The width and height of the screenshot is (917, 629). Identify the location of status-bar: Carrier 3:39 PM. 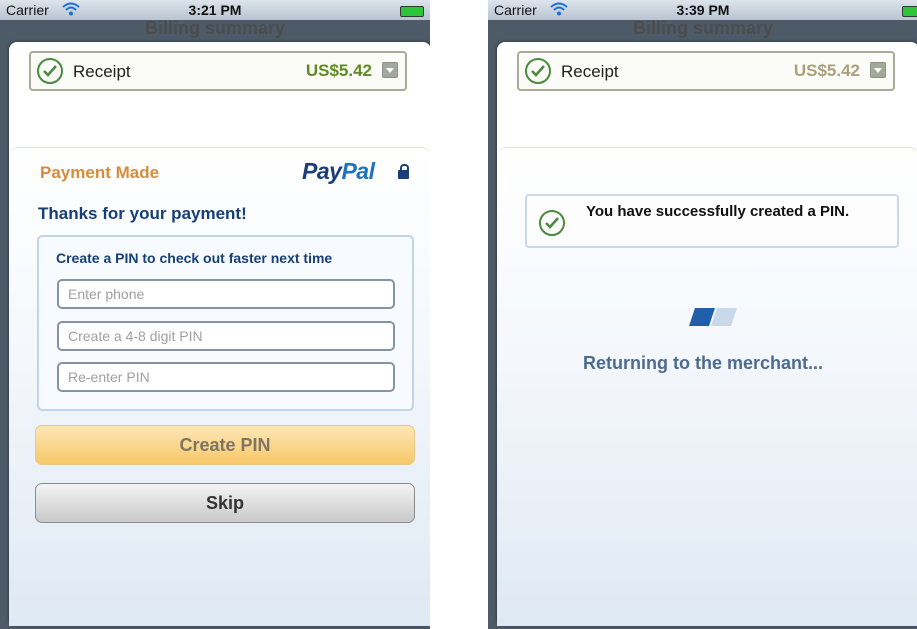
(702, 10).